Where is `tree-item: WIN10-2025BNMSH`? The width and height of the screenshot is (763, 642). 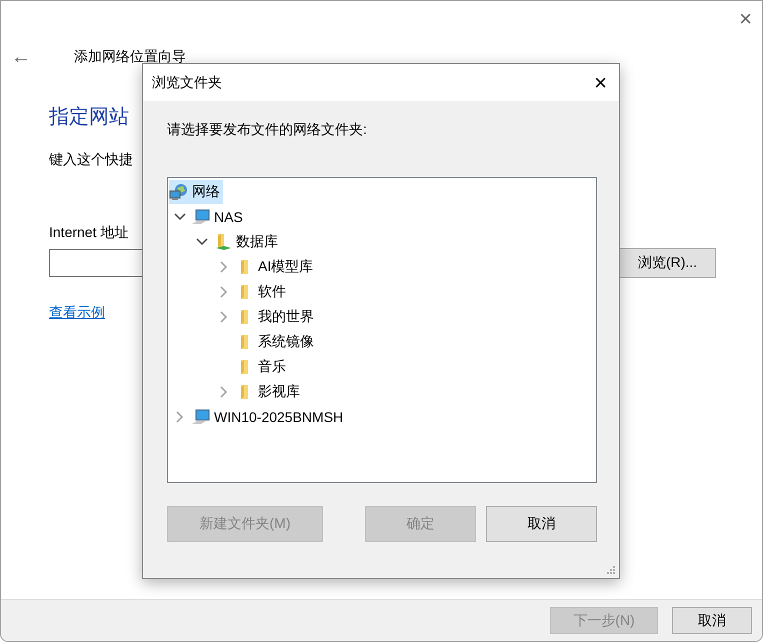
tree-item: WIN10-2025BNMSH is located at coordinates (268, 416).